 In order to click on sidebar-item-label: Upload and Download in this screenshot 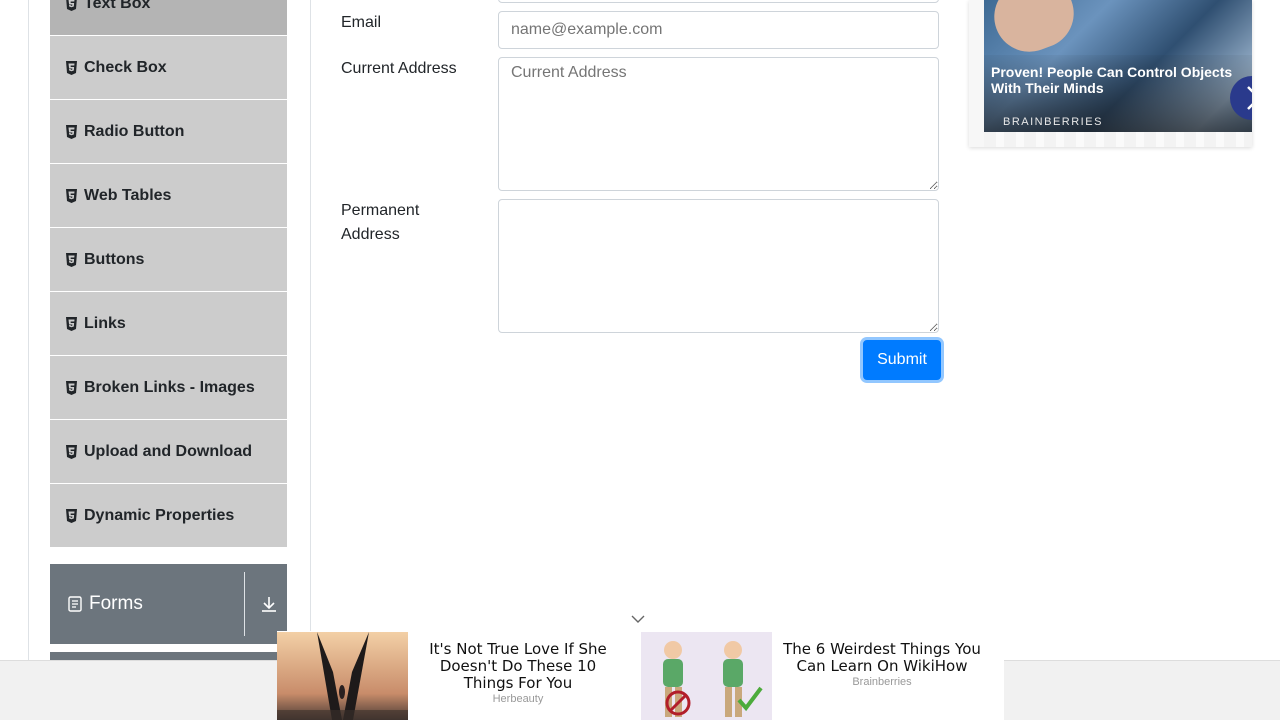, I will do `click(168, 451)`.